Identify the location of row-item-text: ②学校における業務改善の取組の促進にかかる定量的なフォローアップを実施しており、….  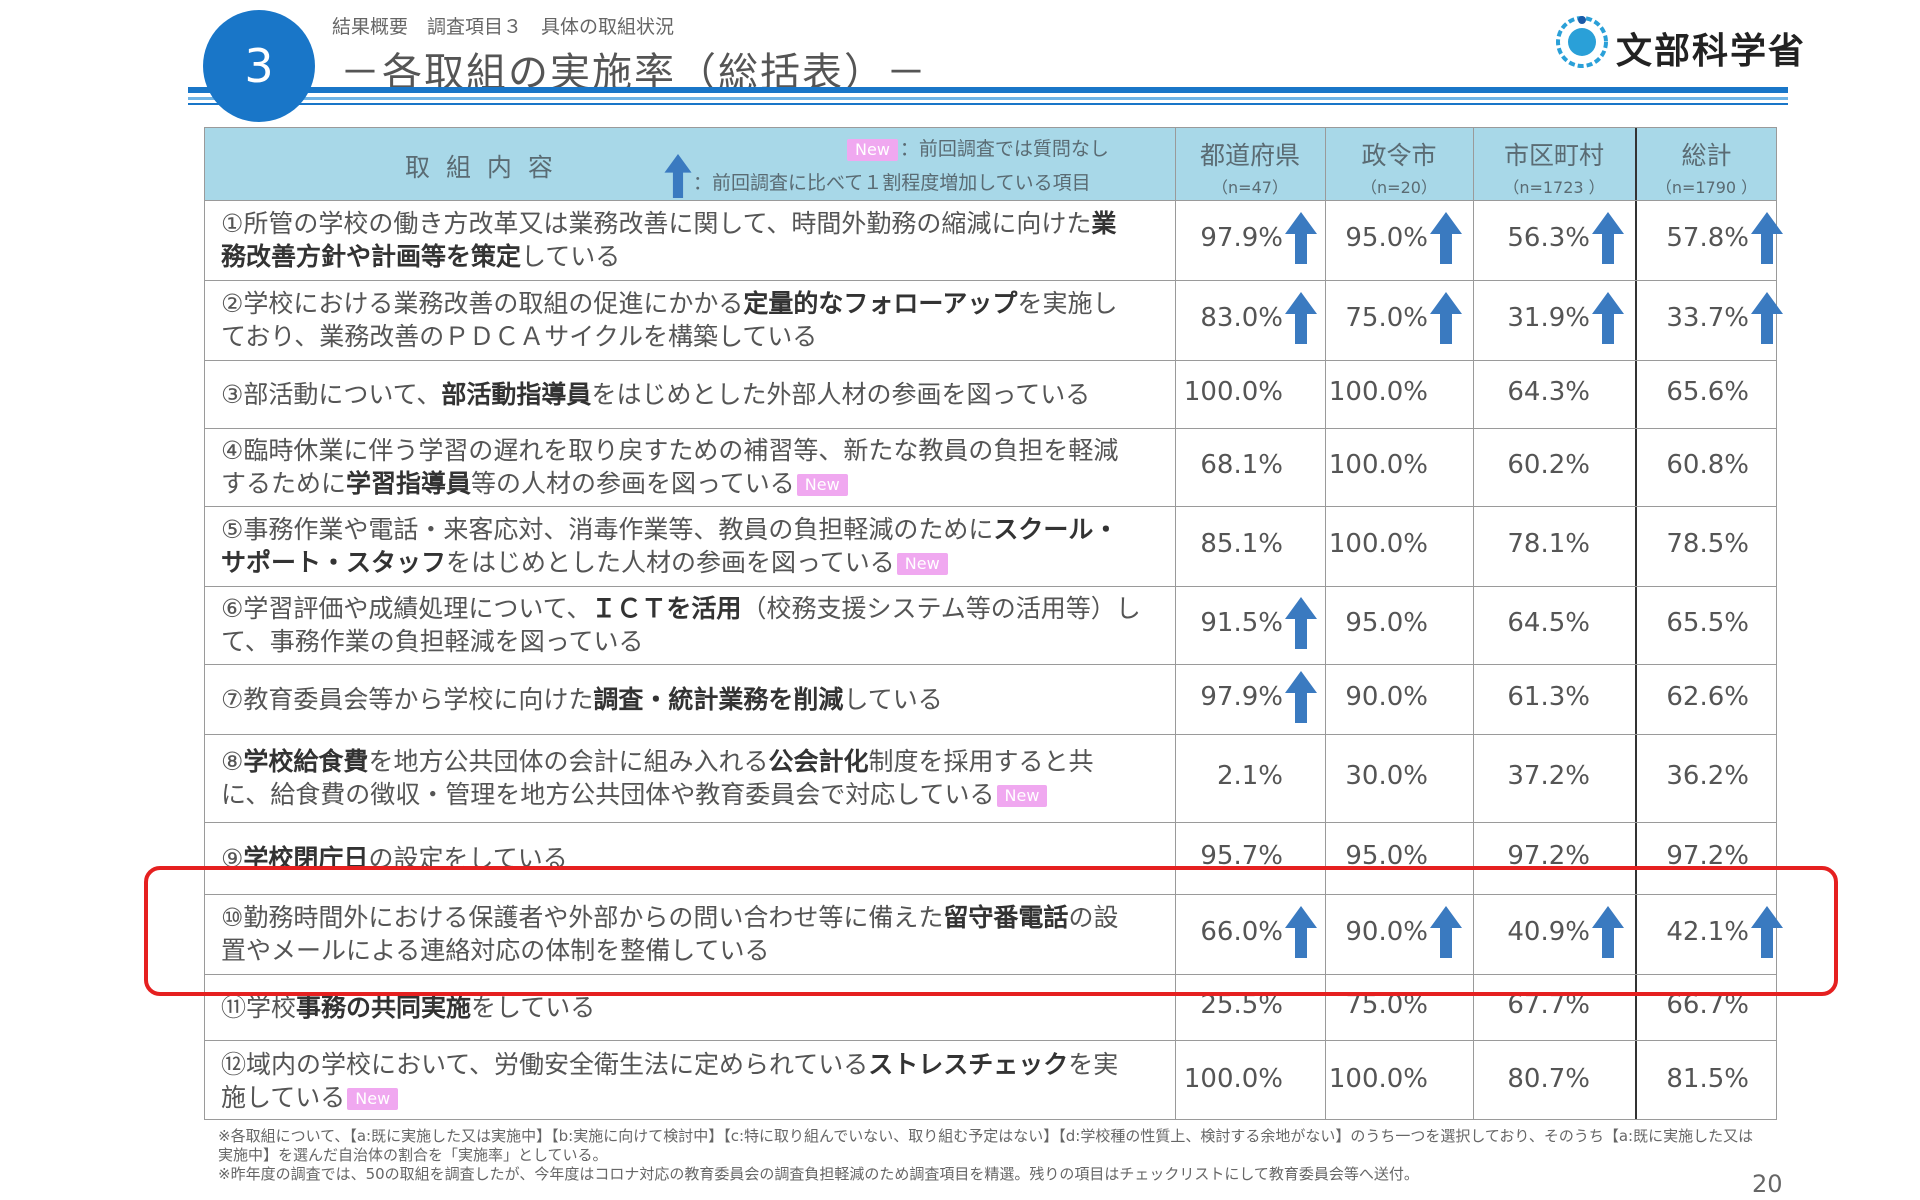
(681, 320).